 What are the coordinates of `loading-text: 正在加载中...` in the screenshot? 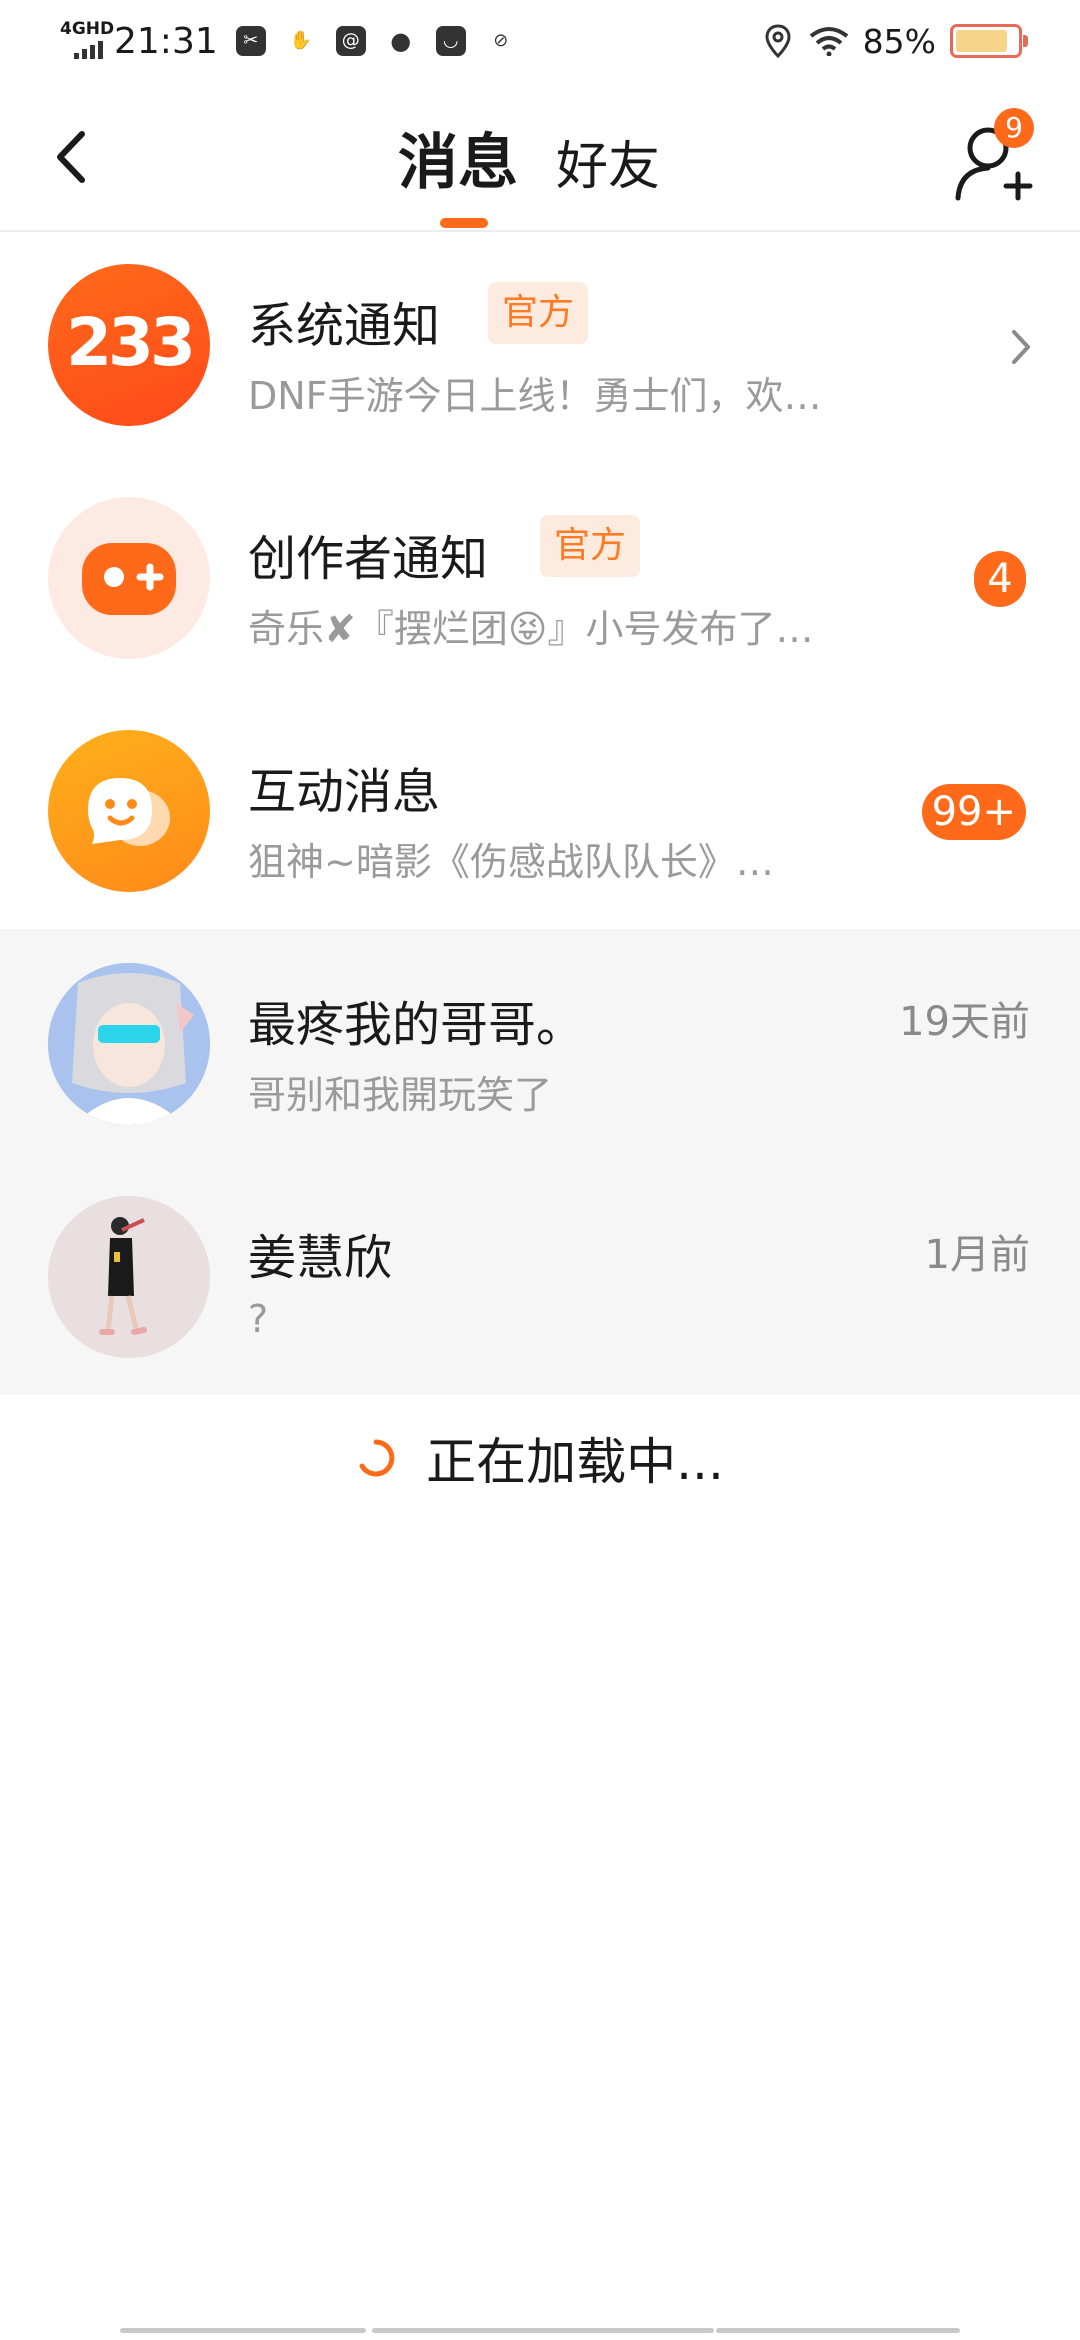 It's located at (575, 1462).